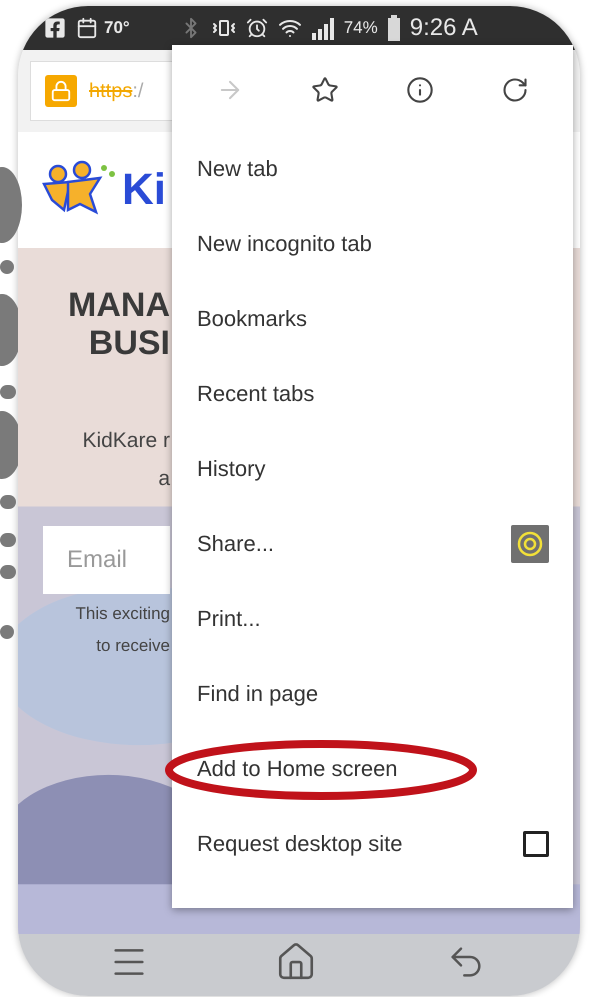  I want to click on notice-text: This exciting, so click(123, 614).